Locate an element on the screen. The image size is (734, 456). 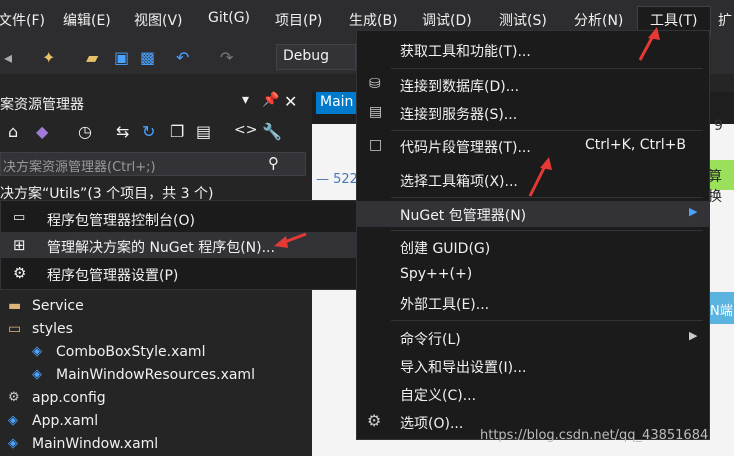
watermark: https://blog.csdn.net/qq_43851684 is located at coordinates (594, 435).